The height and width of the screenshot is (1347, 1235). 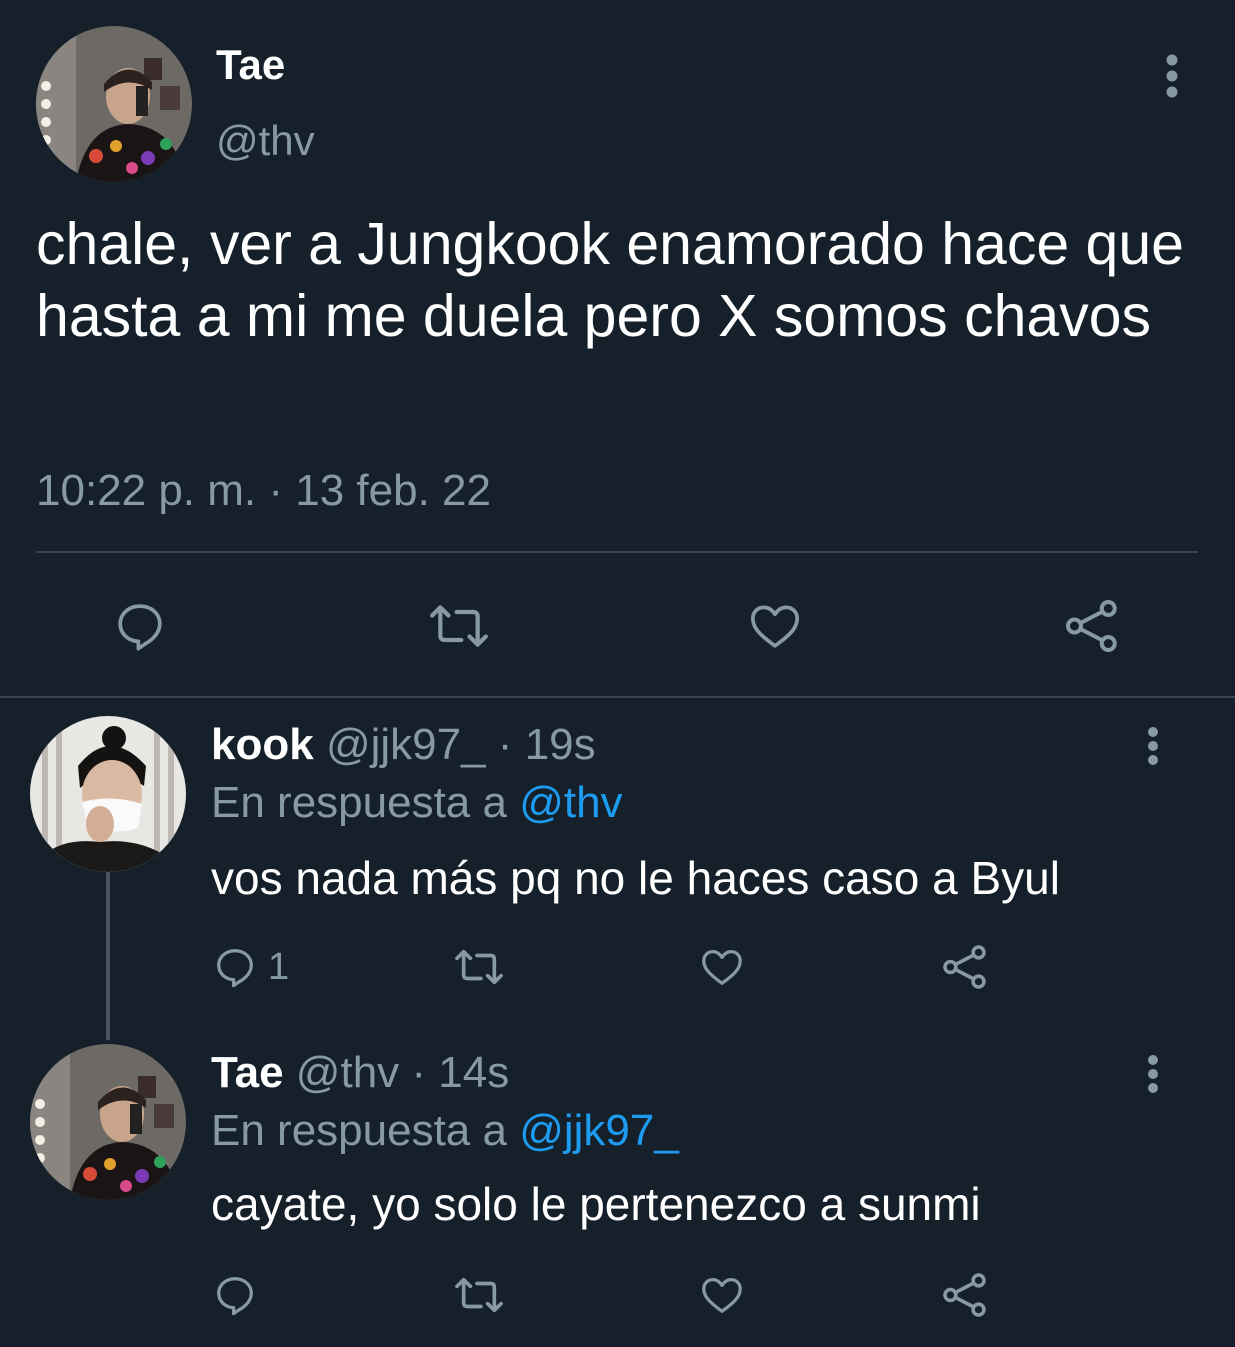 I want to click on reply-display-name: Tae, so click(x=247, y=1072).